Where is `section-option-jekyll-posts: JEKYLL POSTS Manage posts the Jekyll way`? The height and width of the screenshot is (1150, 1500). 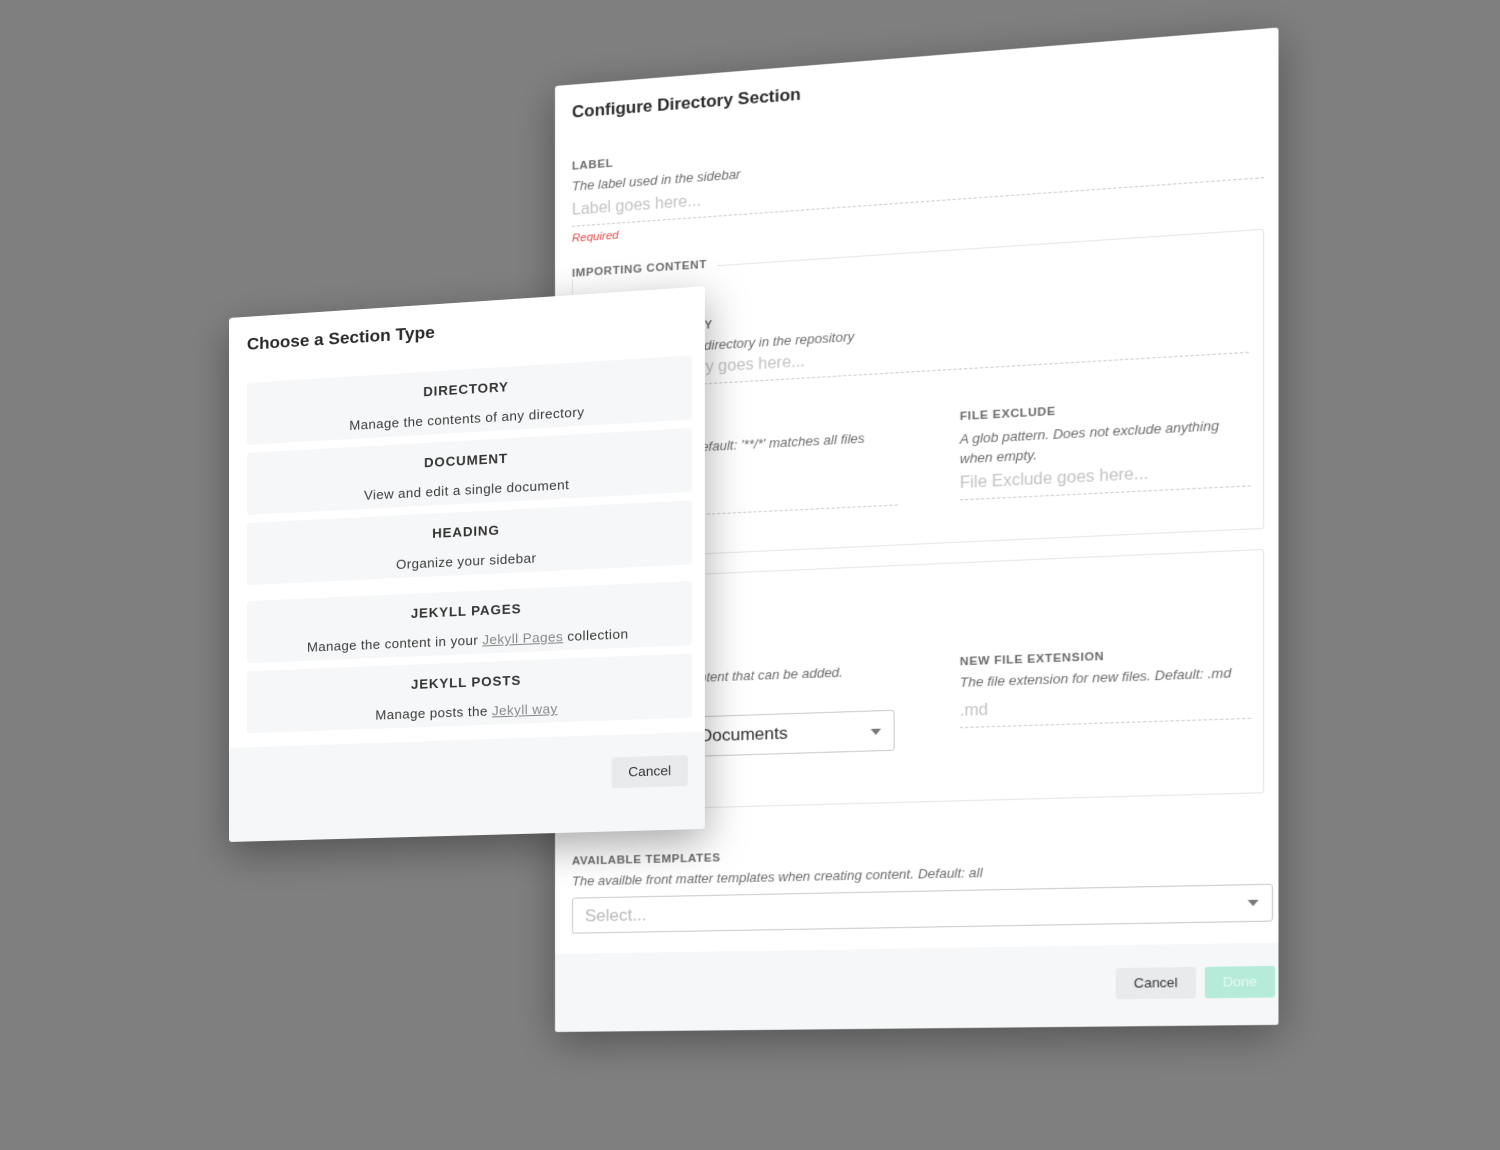
section-option-jekyll-posts: JEKYLL POSTS Manage posts the Jekyll way is located at coordinates (469, 693).